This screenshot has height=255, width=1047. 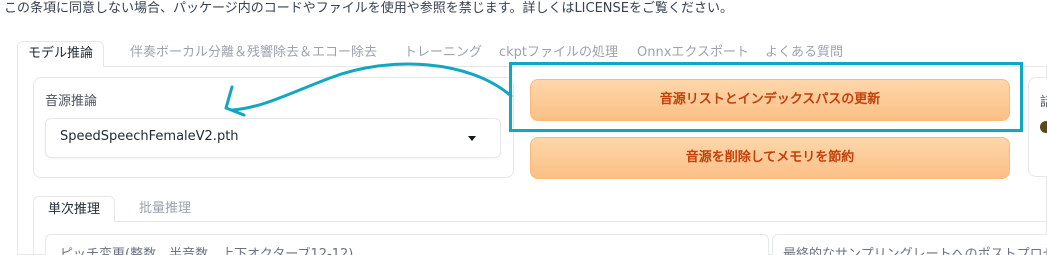 What do you see at coordinates (915, 251) in the screenshot?
I see `resample-label: 最終的なサンプリングレートへのポストプロセッシン` at bounding box center [915, 251].